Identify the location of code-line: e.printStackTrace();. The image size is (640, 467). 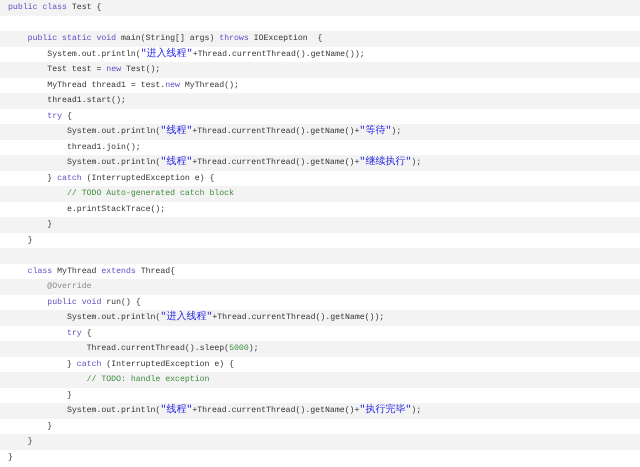
(116, 210).